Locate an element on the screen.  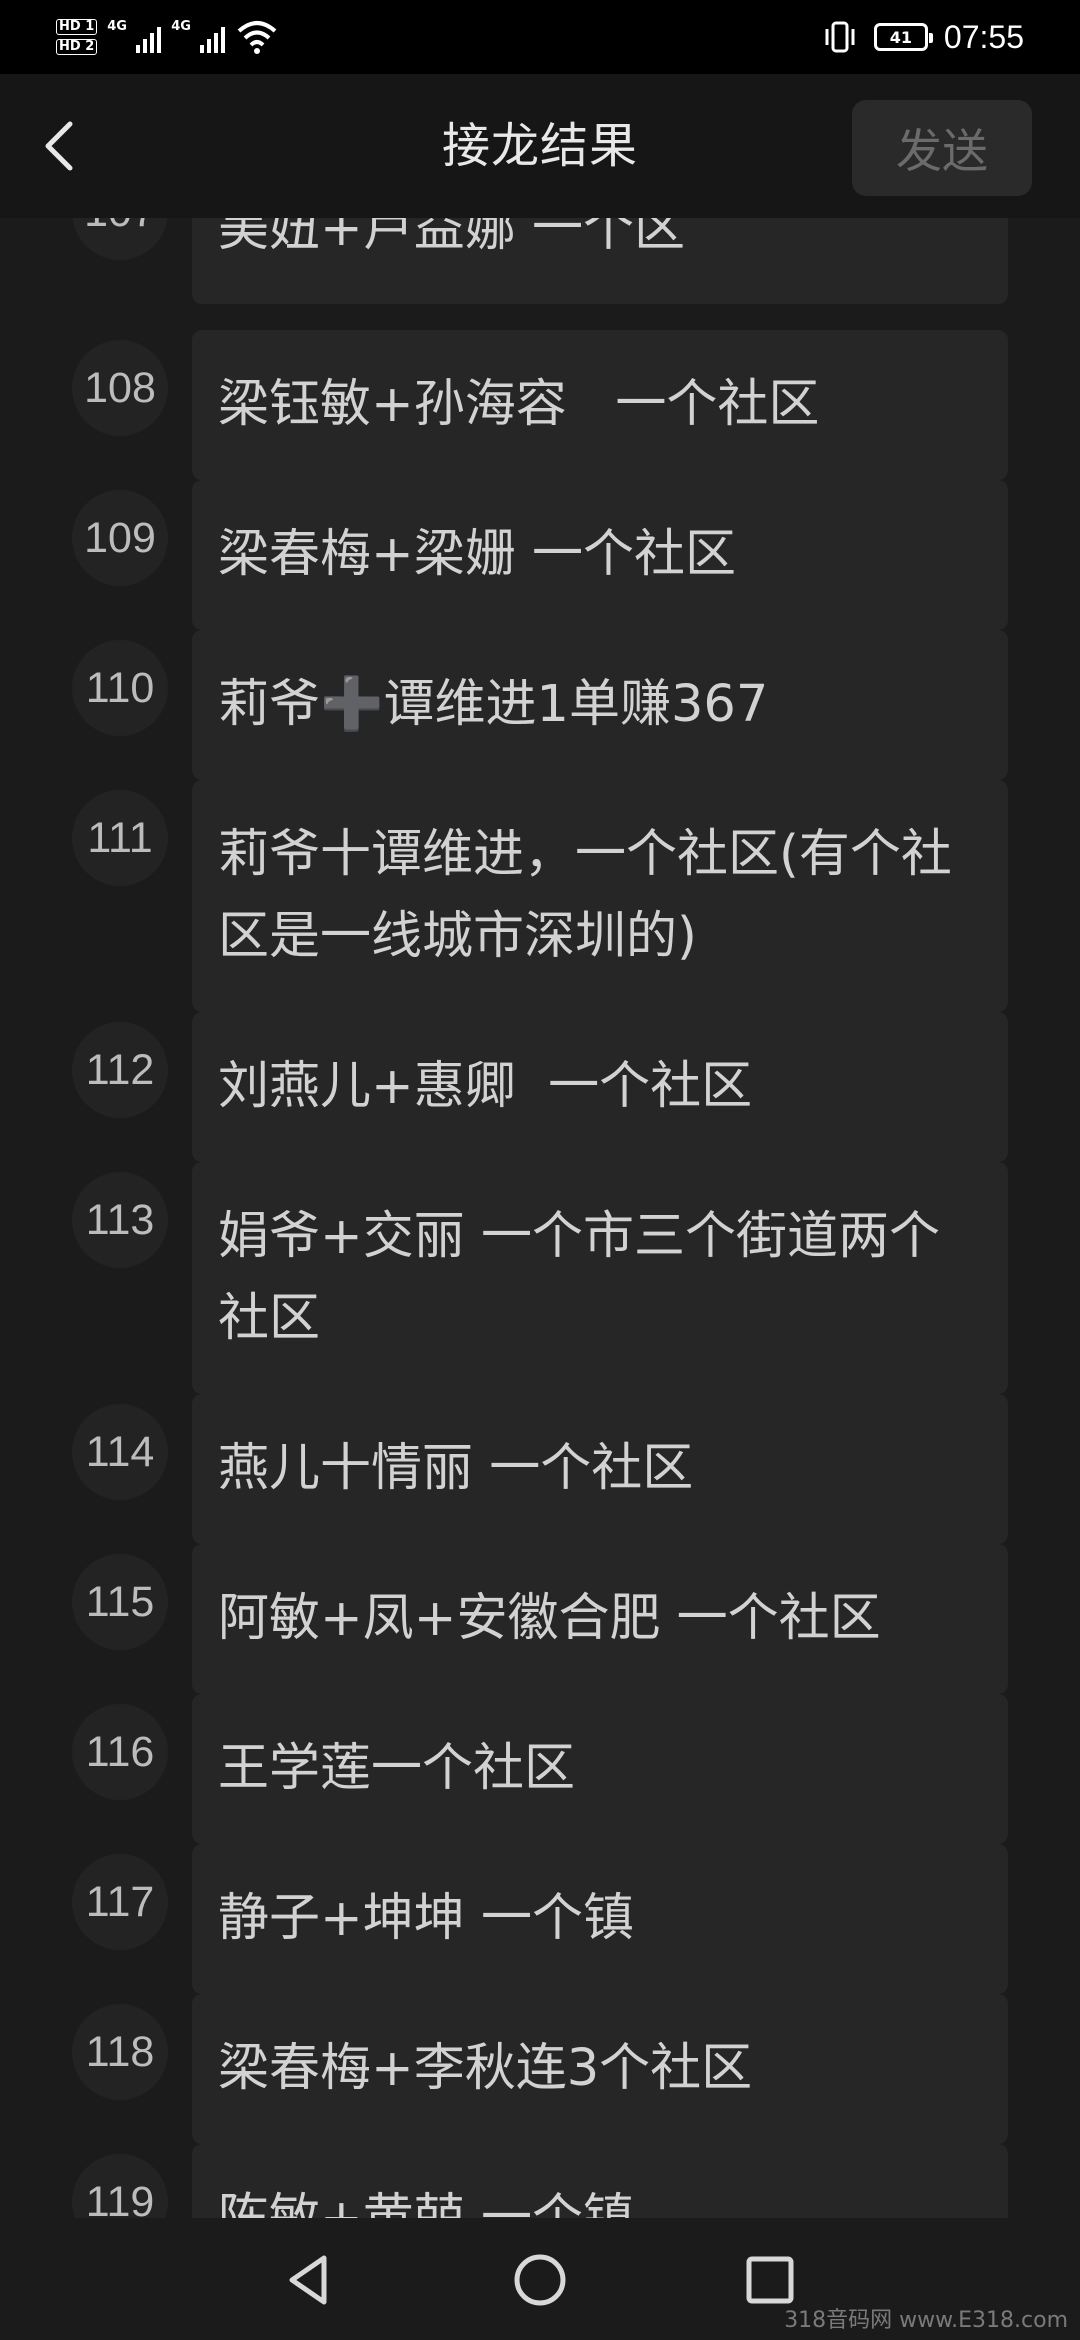
battery-icon: 41 is located at coordinates (903, 37).